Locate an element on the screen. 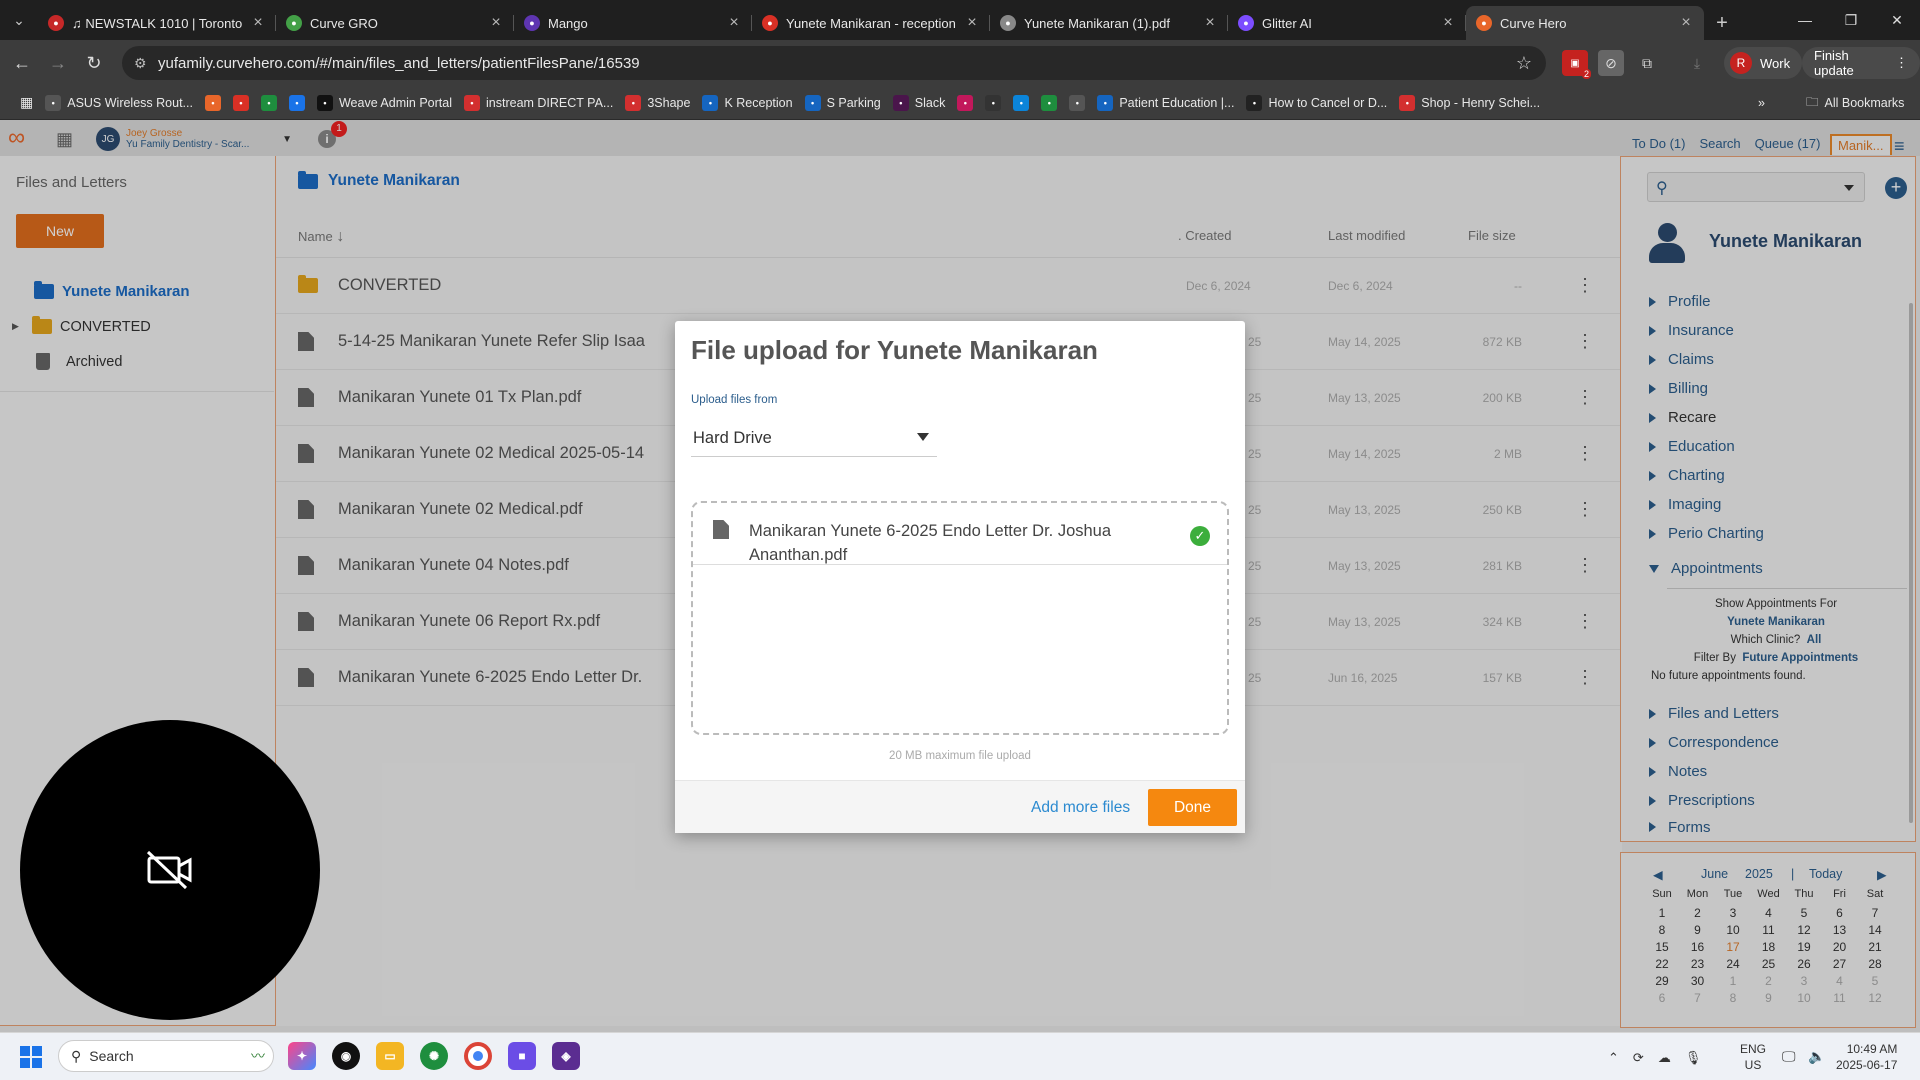 This screenshot has height=1080, width=1920. m-icon: • is located at coordinates (993, 102).